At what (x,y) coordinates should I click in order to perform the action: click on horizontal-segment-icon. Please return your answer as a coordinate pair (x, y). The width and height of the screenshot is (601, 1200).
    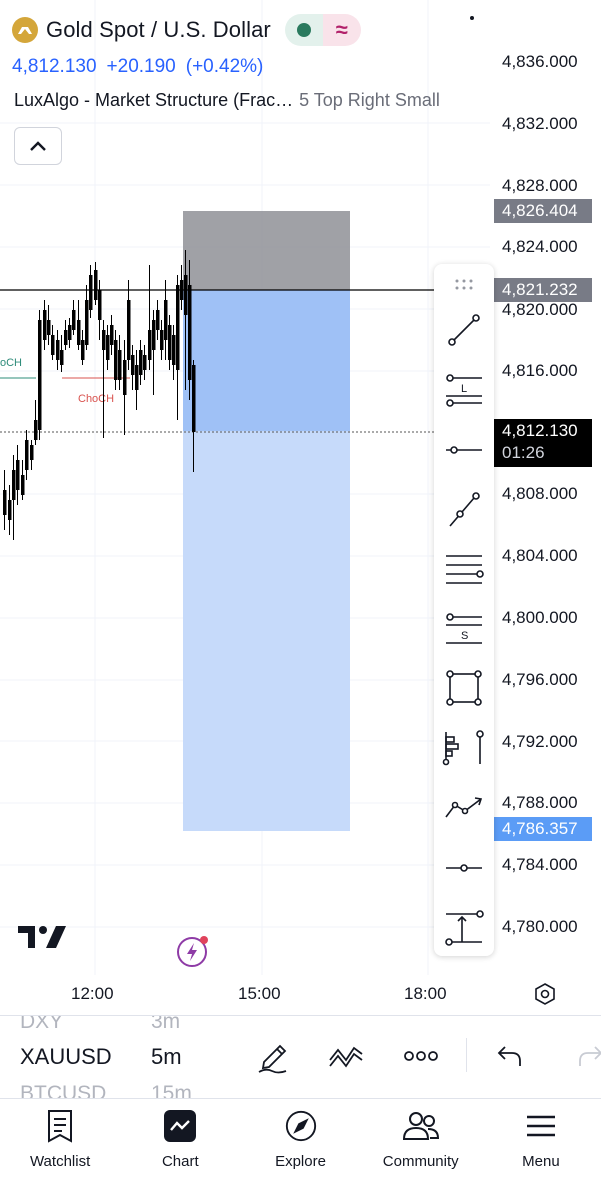
    Looking at the image, I should click on (464, 868).